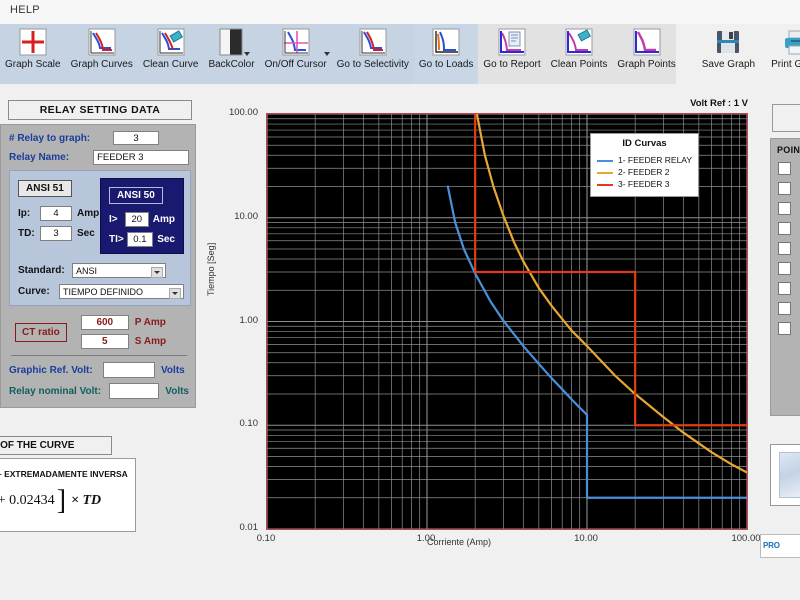 The height and width of the screenshot is (600, 800). What do you see at coordinates (99, 370) in the screenshot?
I see `graphic-ref-volt-row: Graphic Ref. Volt: Volts` at bounding box center [99, 370].